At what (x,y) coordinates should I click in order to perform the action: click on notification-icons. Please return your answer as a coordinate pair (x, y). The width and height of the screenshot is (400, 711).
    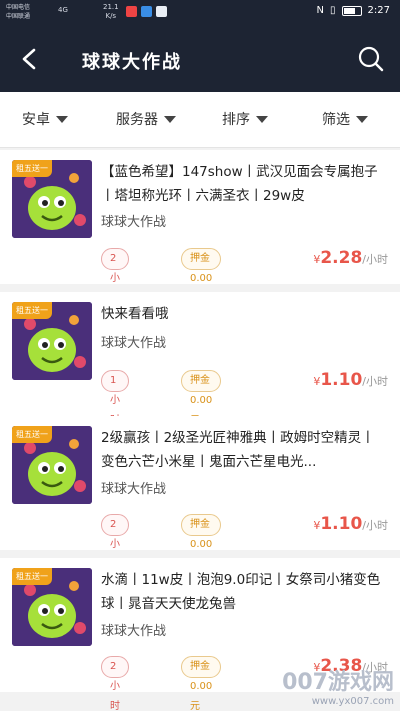
    Looking at the image, I should click on (146, 11).